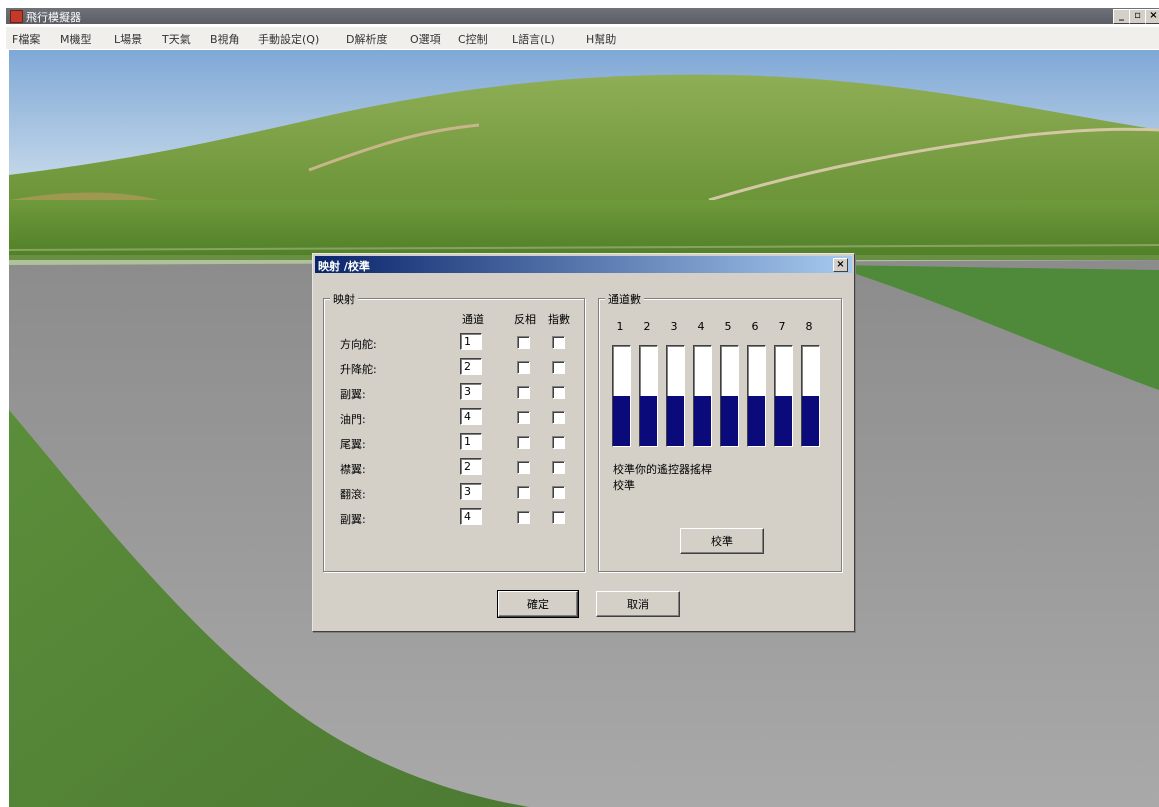 The width and height of the screenshot is (1159, 807). What do you see at coordinates (176, 39) in the screenshot?
I see `menu-weather: T天氣` at bounding box center [176, 39].